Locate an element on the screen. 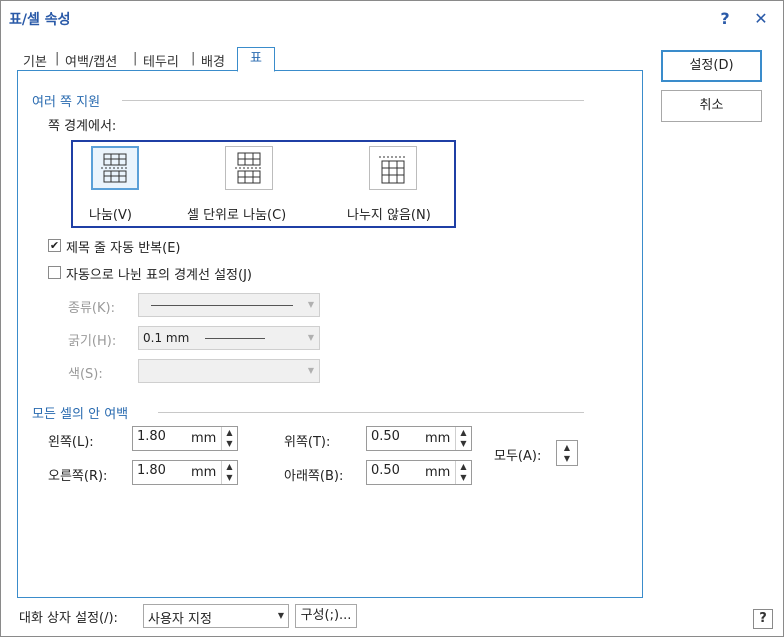  margin-bottom-label: 아래쪽(B): is located at coordinates (314, 476).